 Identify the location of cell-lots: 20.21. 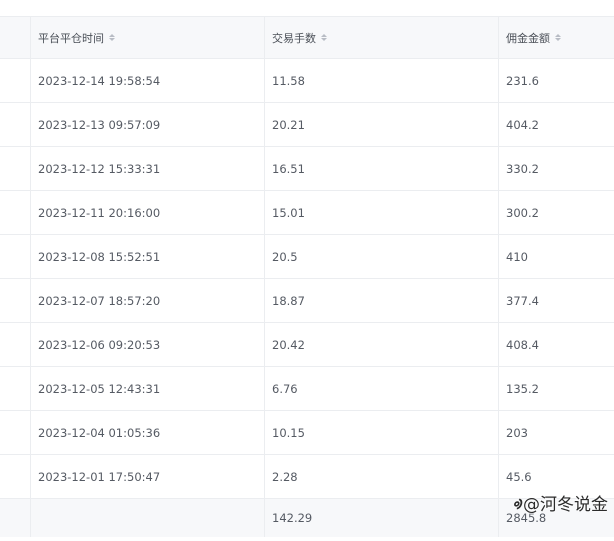
(381, 124).